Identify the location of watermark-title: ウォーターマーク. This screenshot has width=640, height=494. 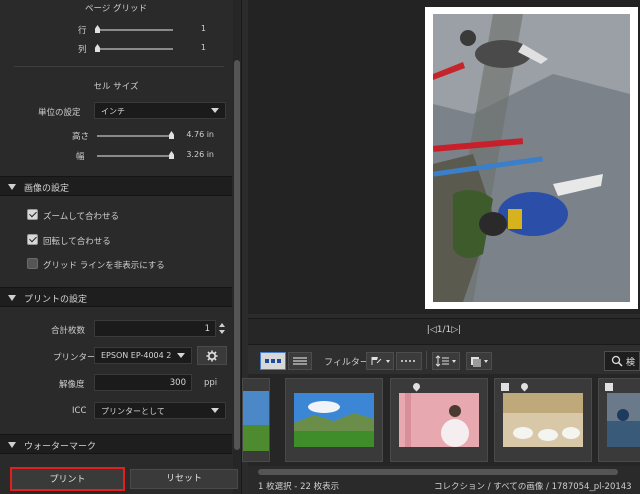
(60, 447).